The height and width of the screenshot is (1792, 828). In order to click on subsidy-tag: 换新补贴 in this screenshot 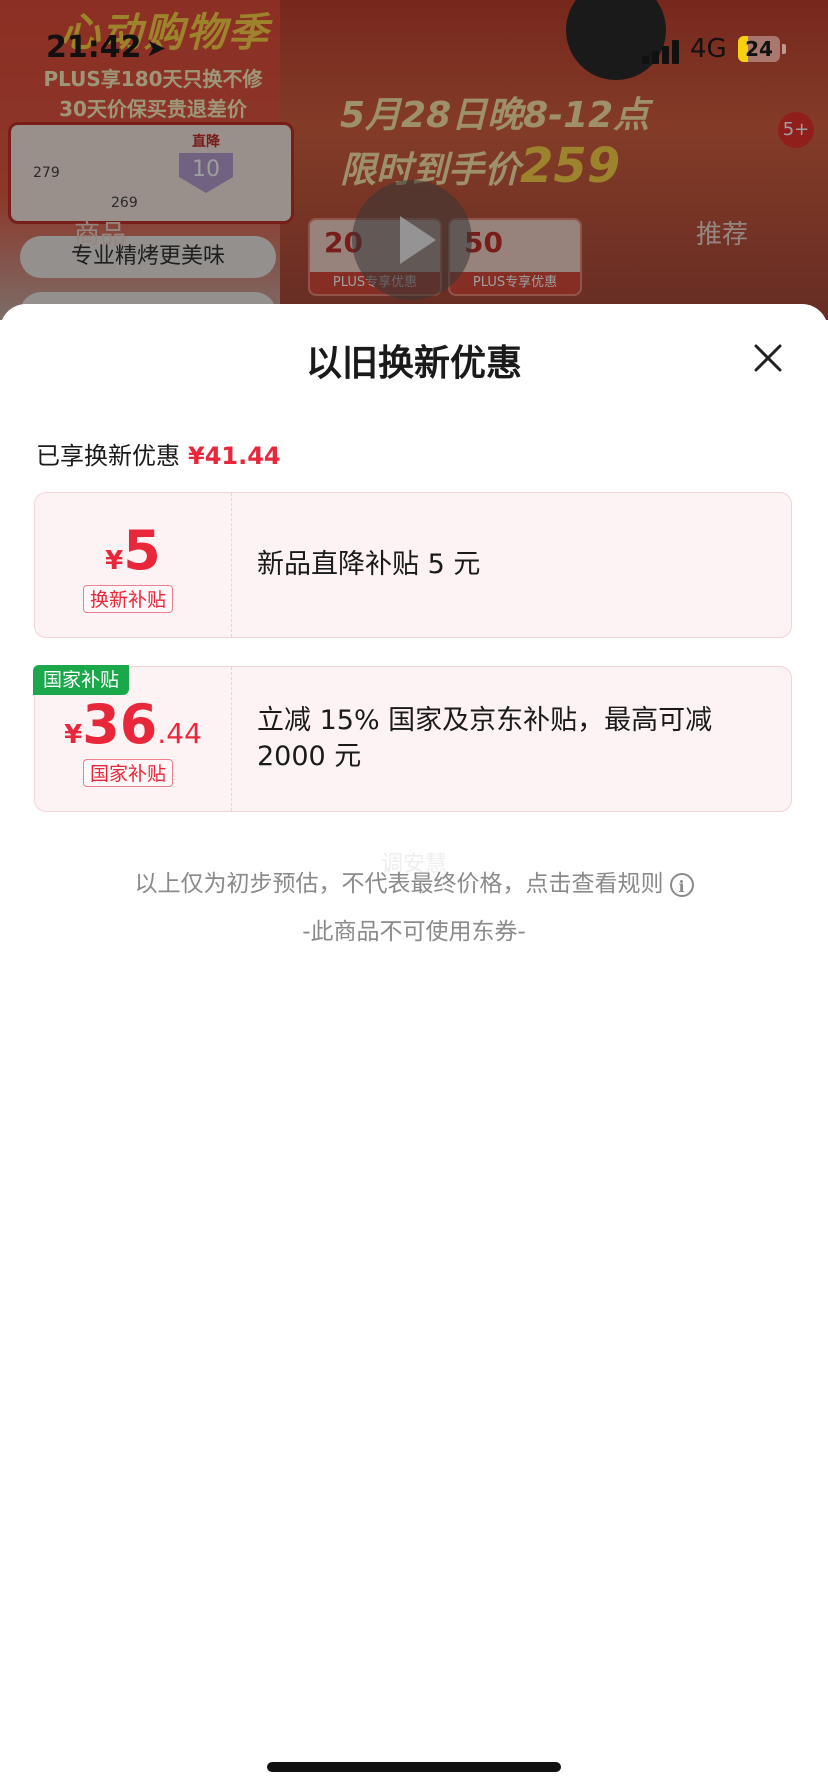, I will do `click(128, 599)`.